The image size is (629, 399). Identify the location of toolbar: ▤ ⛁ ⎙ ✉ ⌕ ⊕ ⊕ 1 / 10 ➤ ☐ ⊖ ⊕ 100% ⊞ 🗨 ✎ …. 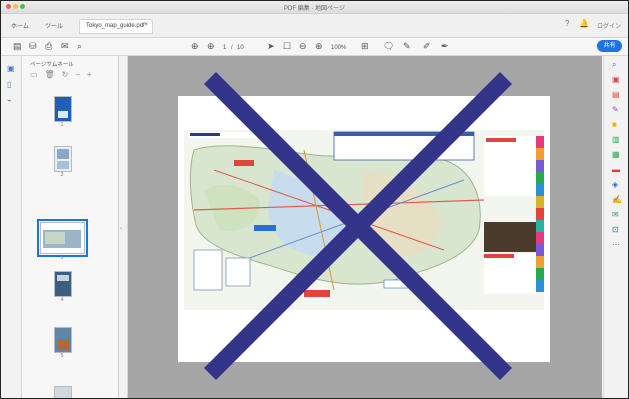
(314, 47).